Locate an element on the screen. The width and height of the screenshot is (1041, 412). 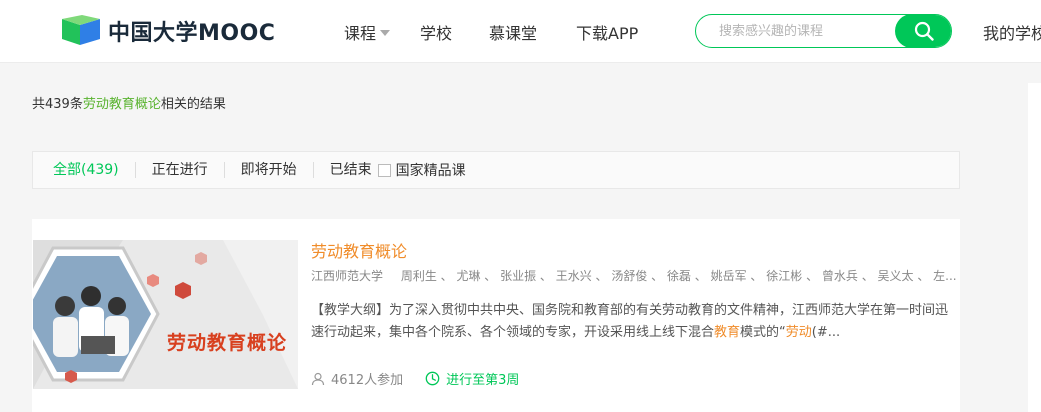
user-icon is located at coordinates (318, 378).